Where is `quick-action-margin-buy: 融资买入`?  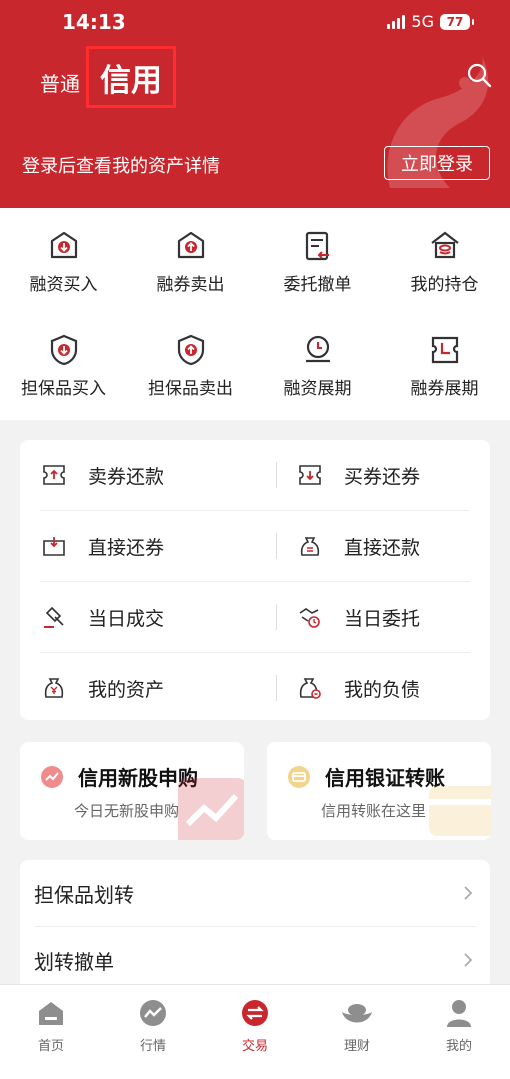
quick-action-margin-buy: 融资买入 is located at coordinates (63, 261).